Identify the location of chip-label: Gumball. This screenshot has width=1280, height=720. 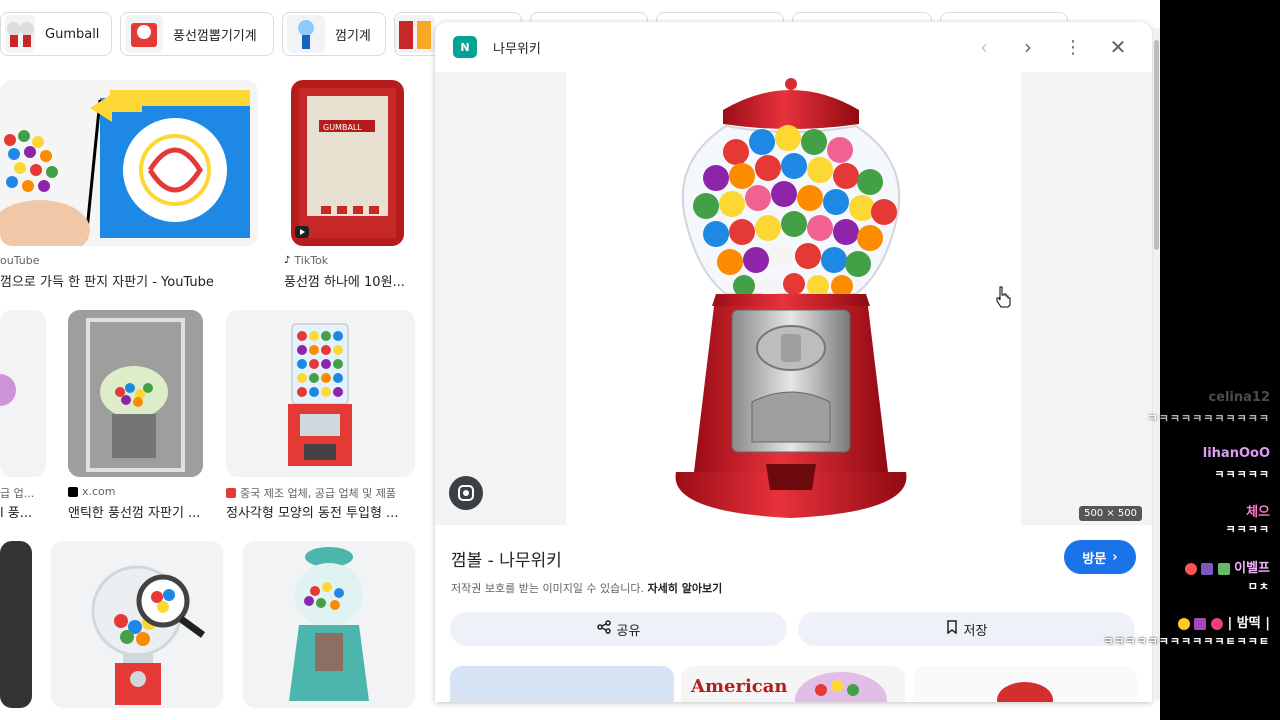
(72, 34).